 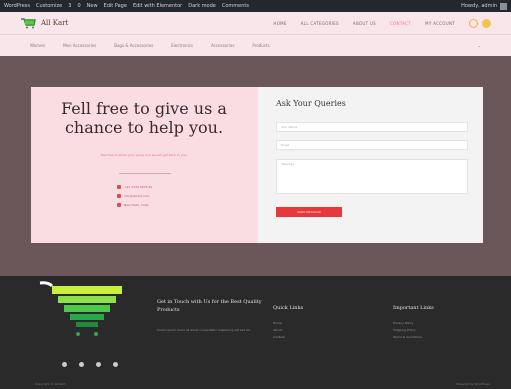 What do you see at coordinates (404, 330) in the screenshot?
I see `important-link-shipping: Shipping Policy` at bounding box center [404, 330].